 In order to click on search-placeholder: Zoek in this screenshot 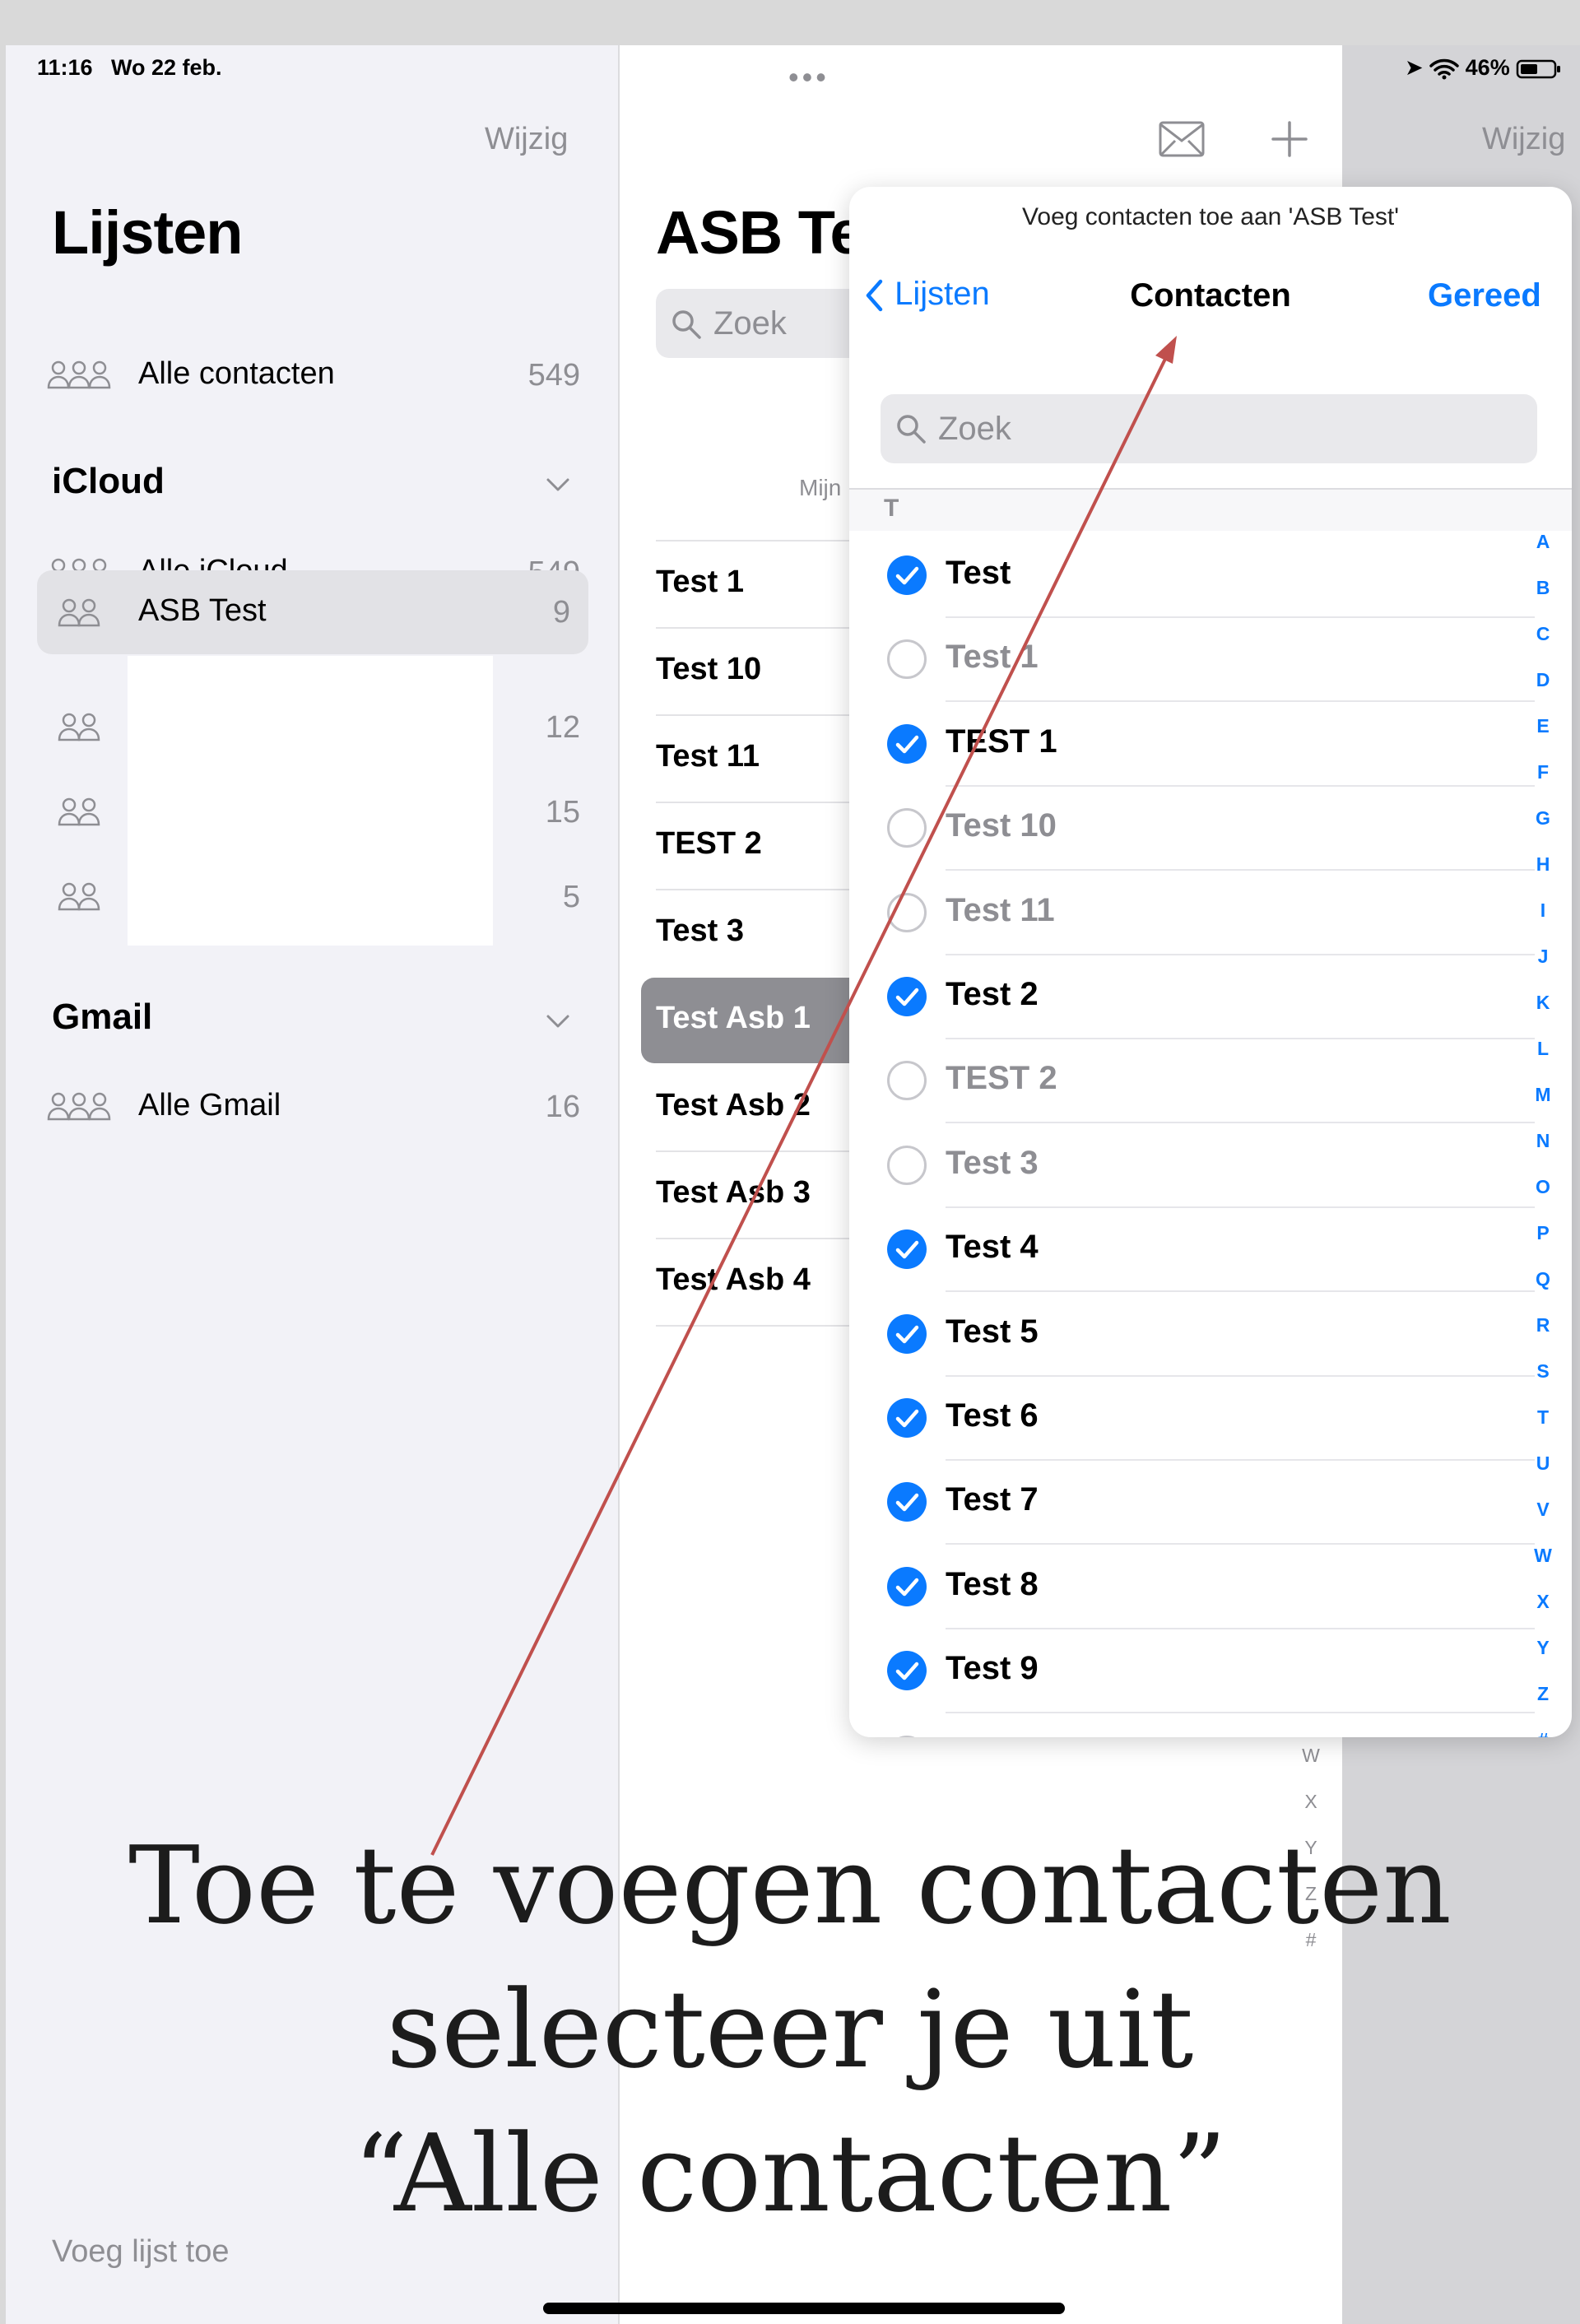, I will do `click(974, 429)`.